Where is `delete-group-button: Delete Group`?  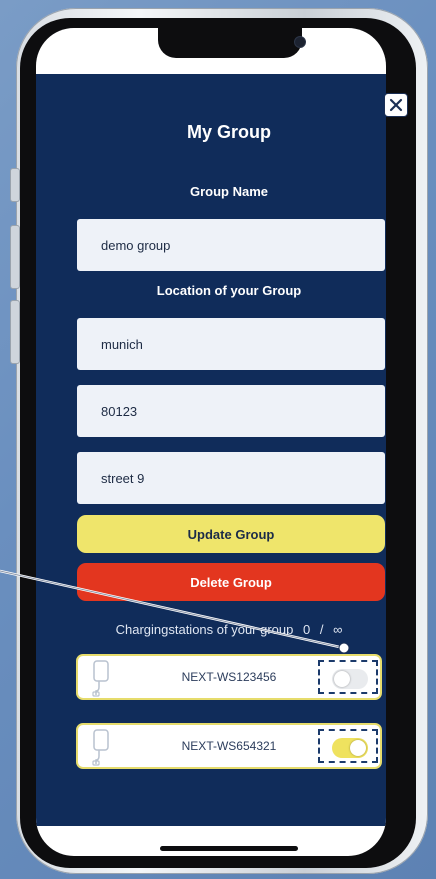 delete-group-button: Delete Group is located at coordinates (231, 582).